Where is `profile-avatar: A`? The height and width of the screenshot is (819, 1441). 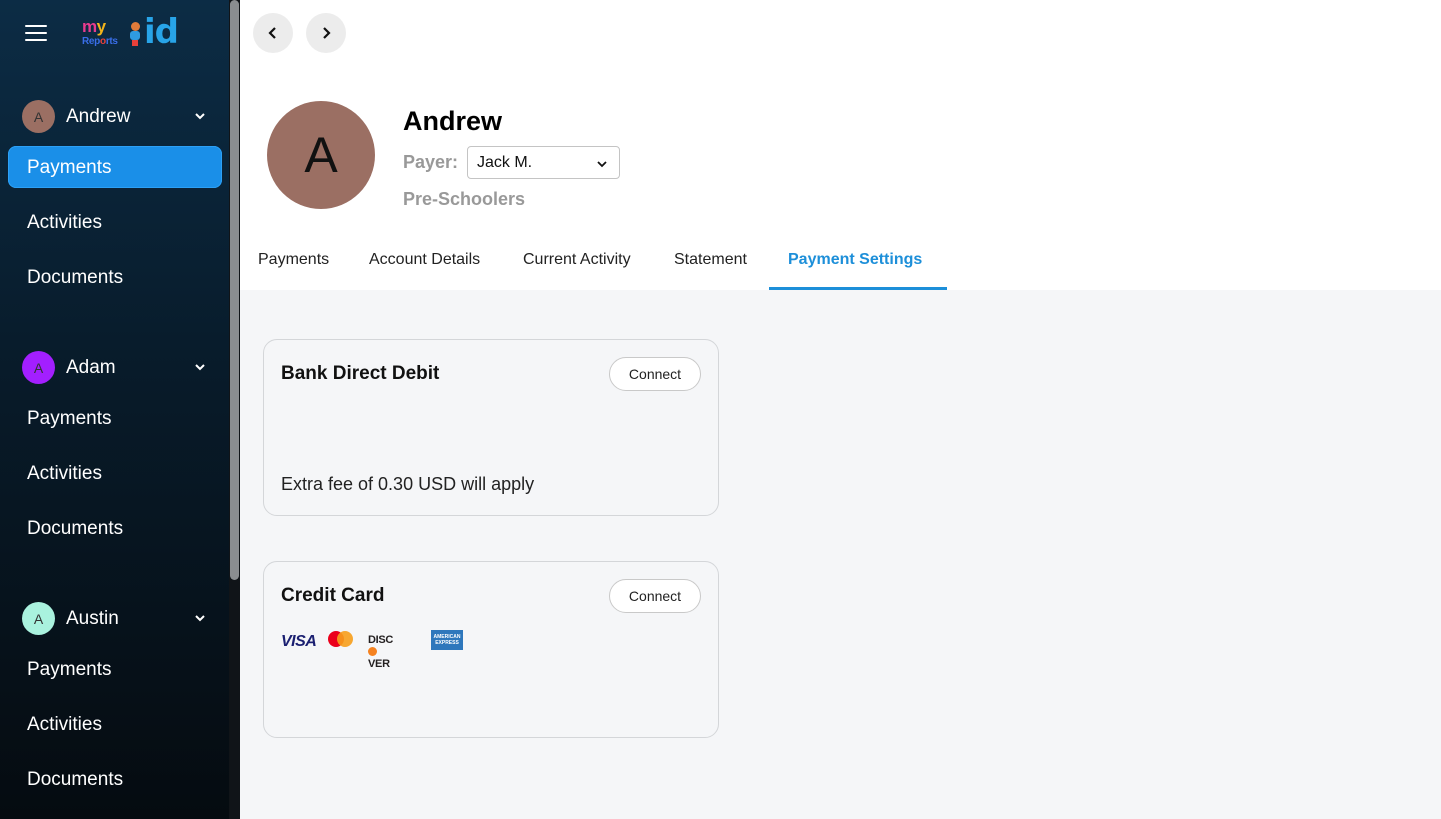
profile-avatar: A is located at coordinates (321, 155).